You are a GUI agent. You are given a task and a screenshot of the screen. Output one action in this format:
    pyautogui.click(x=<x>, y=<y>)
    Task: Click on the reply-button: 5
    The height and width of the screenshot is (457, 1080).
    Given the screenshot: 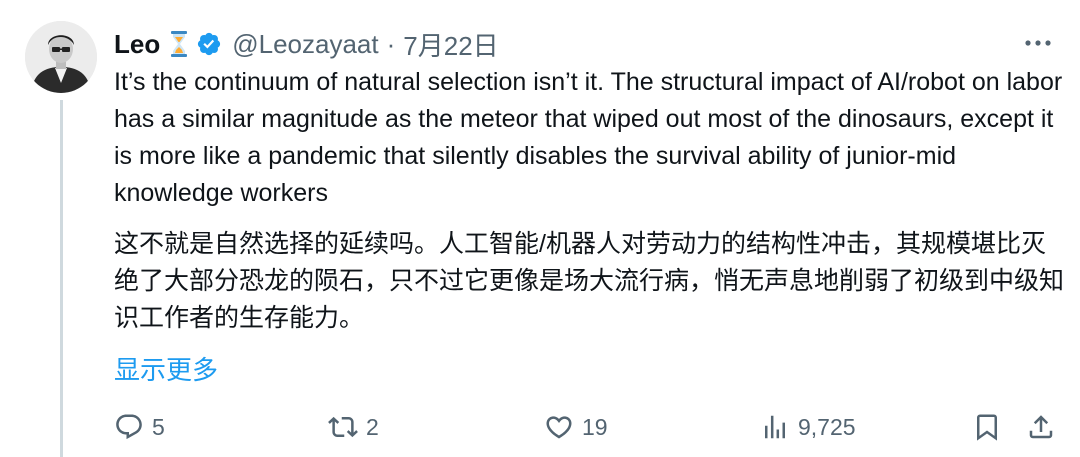 What is the action you would take?
    pyautogui.click(x=139, y=427)
    